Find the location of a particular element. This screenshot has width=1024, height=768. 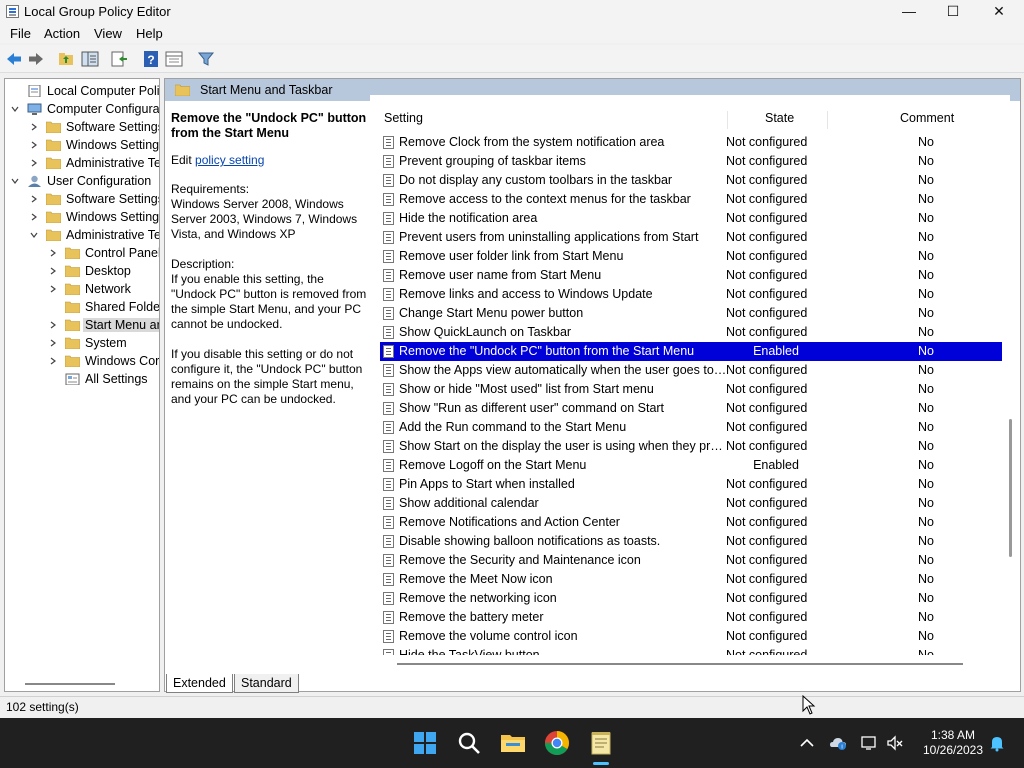

search-icon is located at coordinates (469, 743).